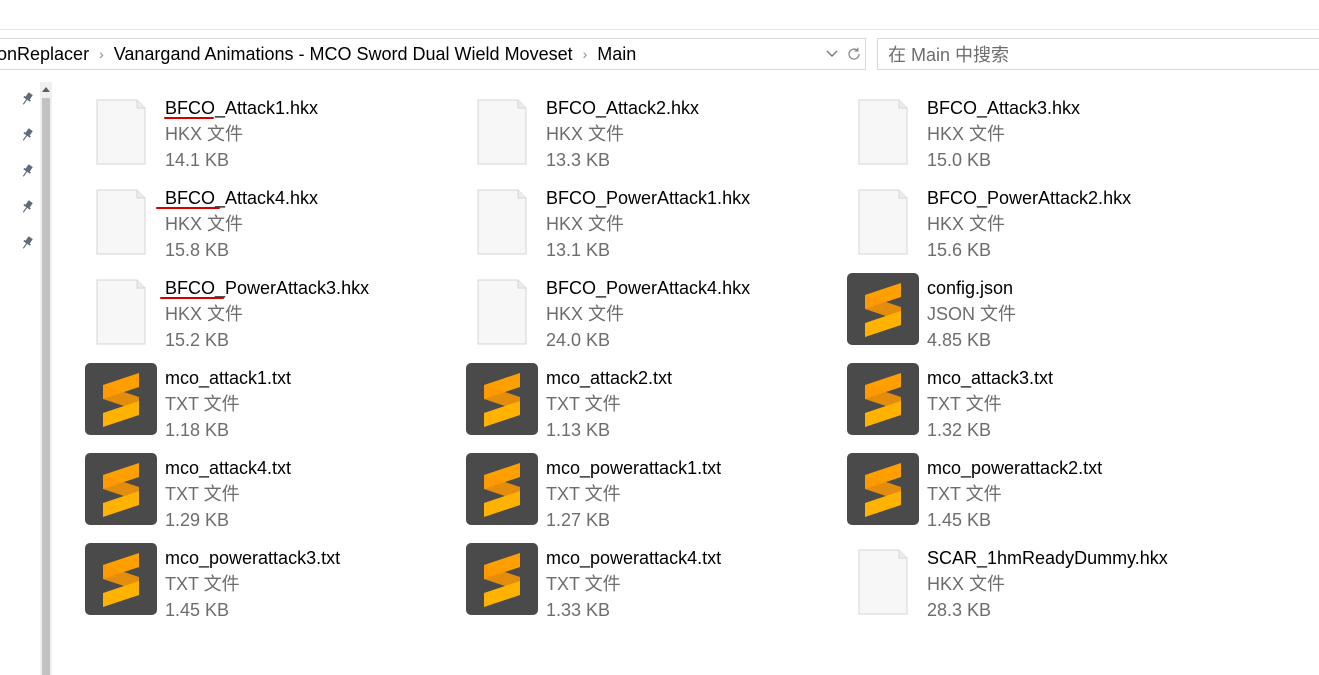 This screenshot has width=1319, height=675. I want to click on breadcrumb-item: Main, so click(619, 54).